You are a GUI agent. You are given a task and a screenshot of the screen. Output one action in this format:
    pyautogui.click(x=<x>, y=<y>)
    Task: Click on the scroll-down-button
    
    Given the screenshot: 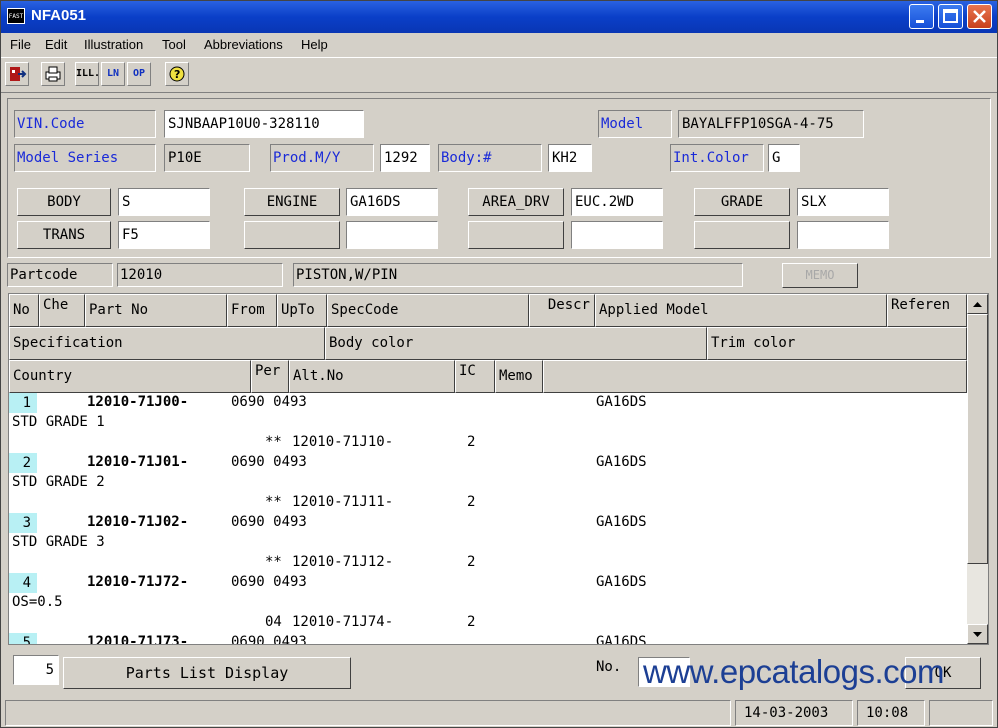 What is the action you would take?
    pyautogui.click(x=977, y=634)
    